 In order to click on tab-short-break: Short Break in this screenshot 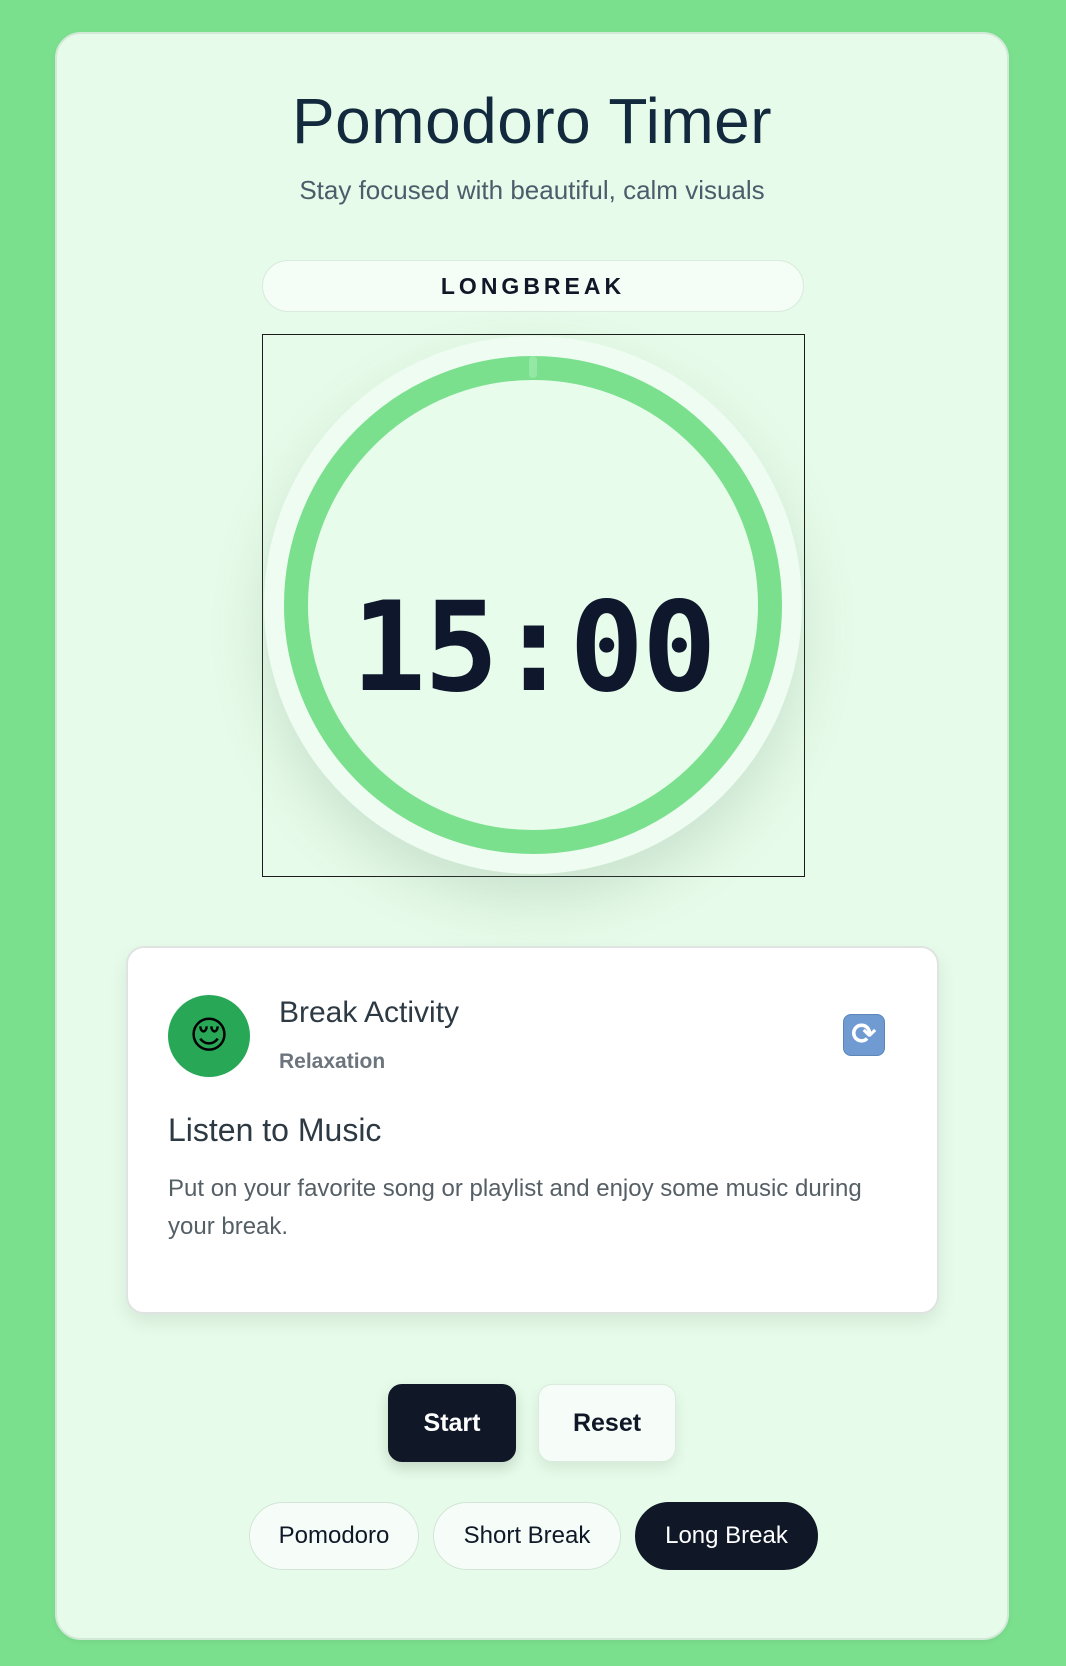, I will do `click(527, 1536)`.